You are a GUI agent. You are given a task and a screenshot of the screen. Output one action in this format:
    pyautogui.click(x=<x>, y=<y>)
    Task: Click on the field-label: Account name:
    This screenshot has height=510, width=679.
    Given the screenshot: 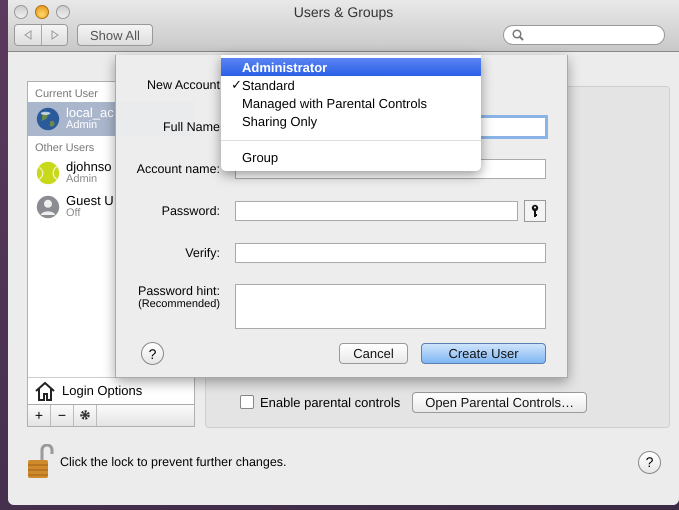 What is the action you would take?
    pyautogui.click(x=178, y=169)
    